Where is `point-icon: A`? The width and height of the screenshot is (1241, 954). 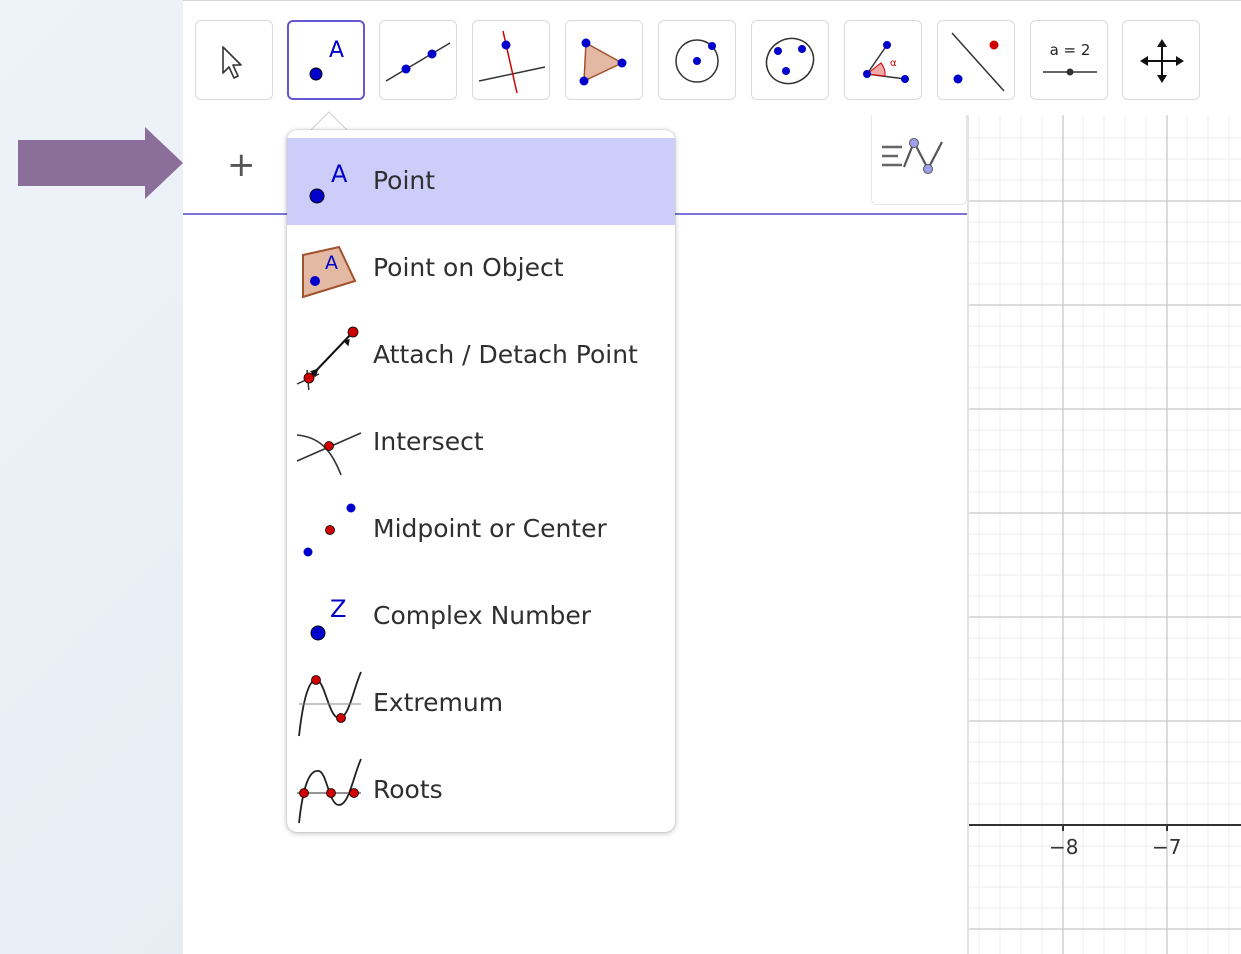 point-icon: A is located at coordinates (328, 182).